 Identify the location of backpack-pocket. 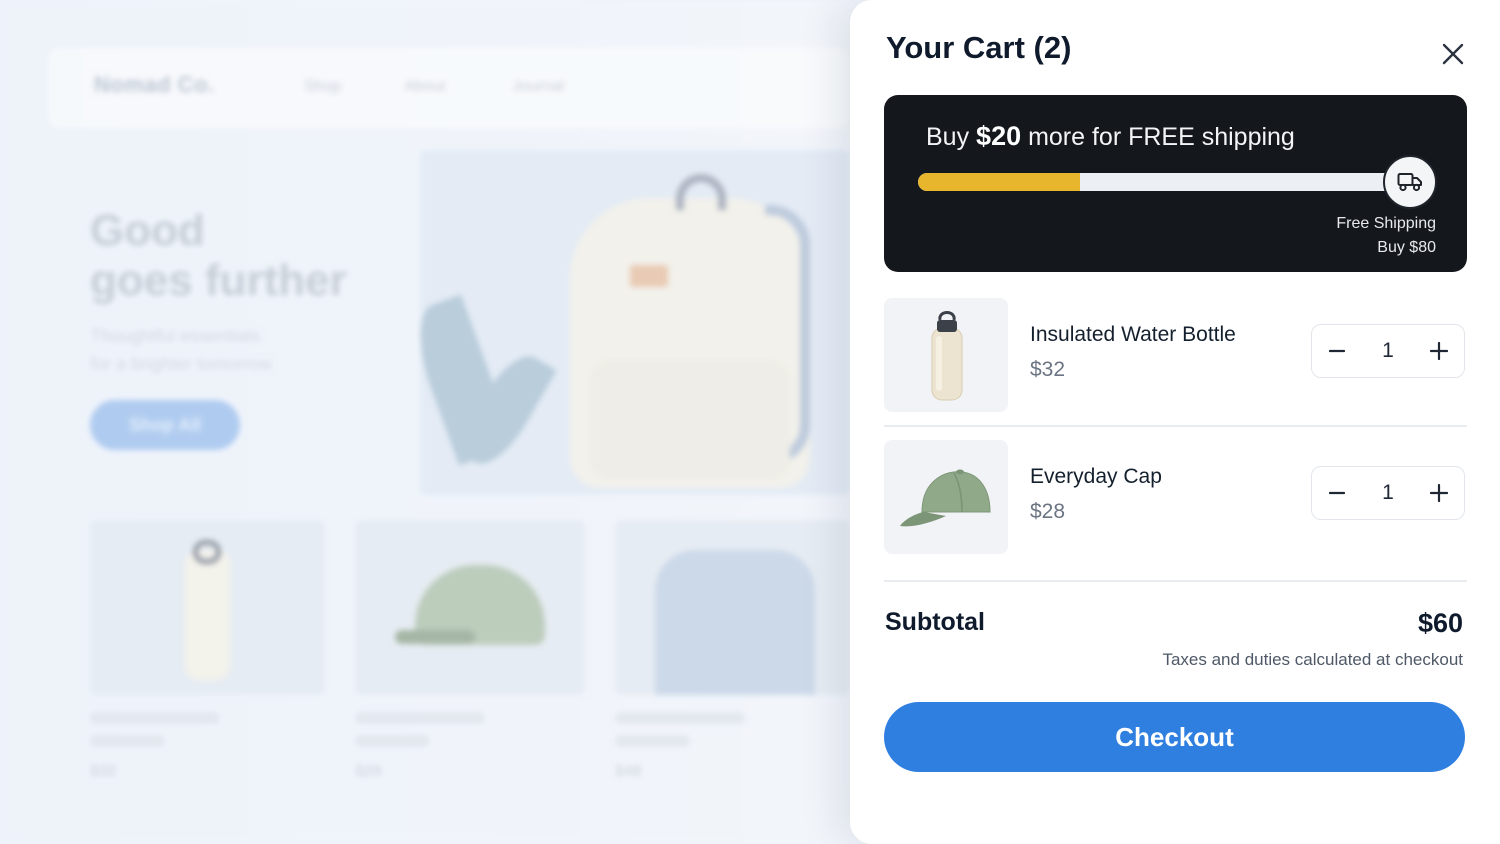
(690, 420).